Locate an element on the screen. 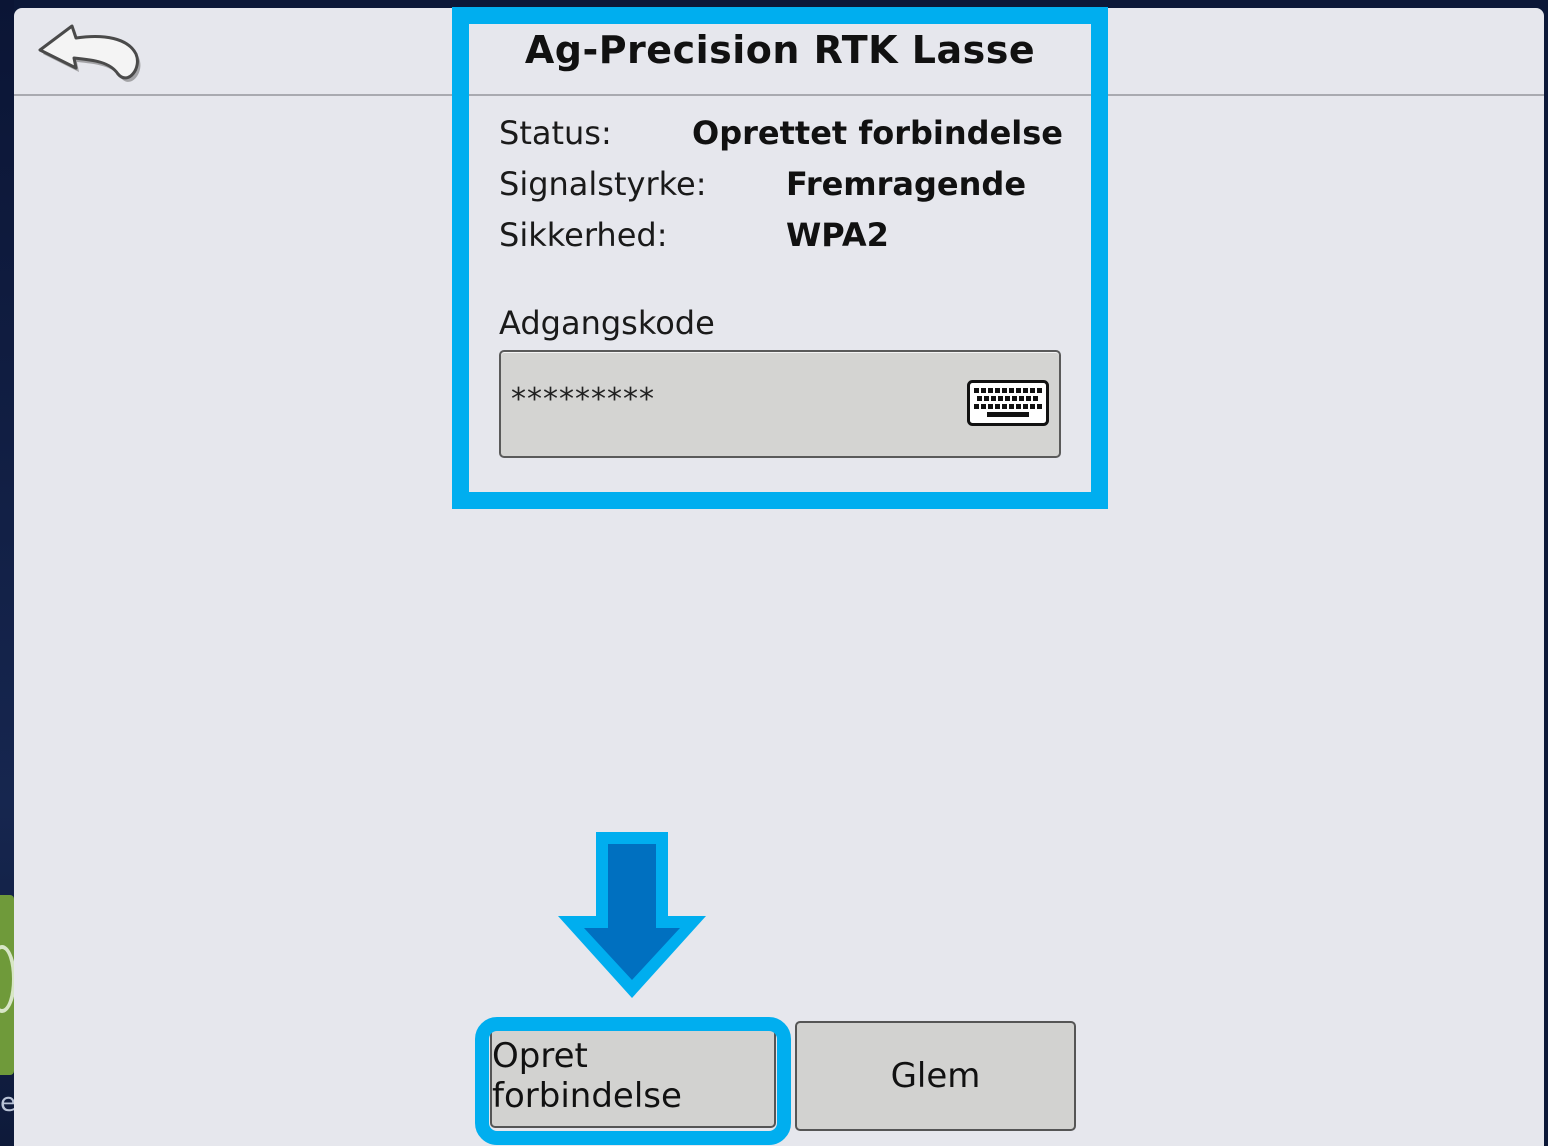 Image resolution: width=1548 pixels, height=1146 pixels. back-button is located at coordinates (87, 53).